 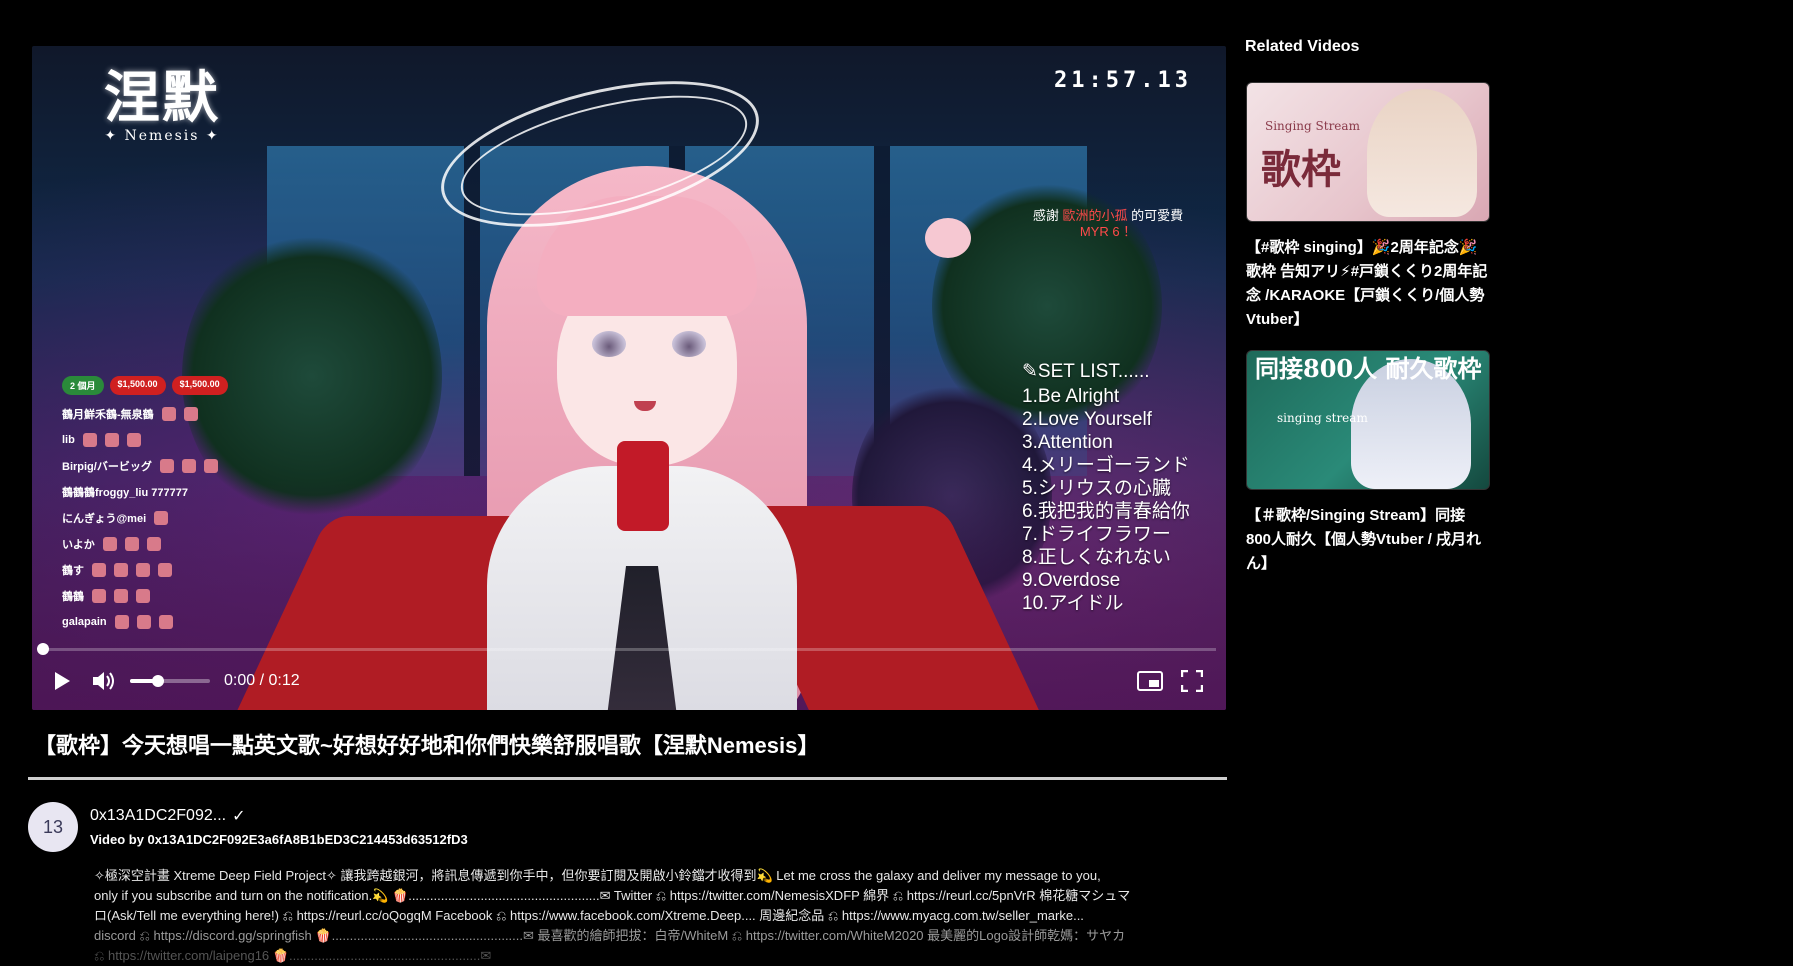 I want to click on related-video-thumbnail: 同接800人 耐久歌枠 singing stream, so click(x=1368, y=420).